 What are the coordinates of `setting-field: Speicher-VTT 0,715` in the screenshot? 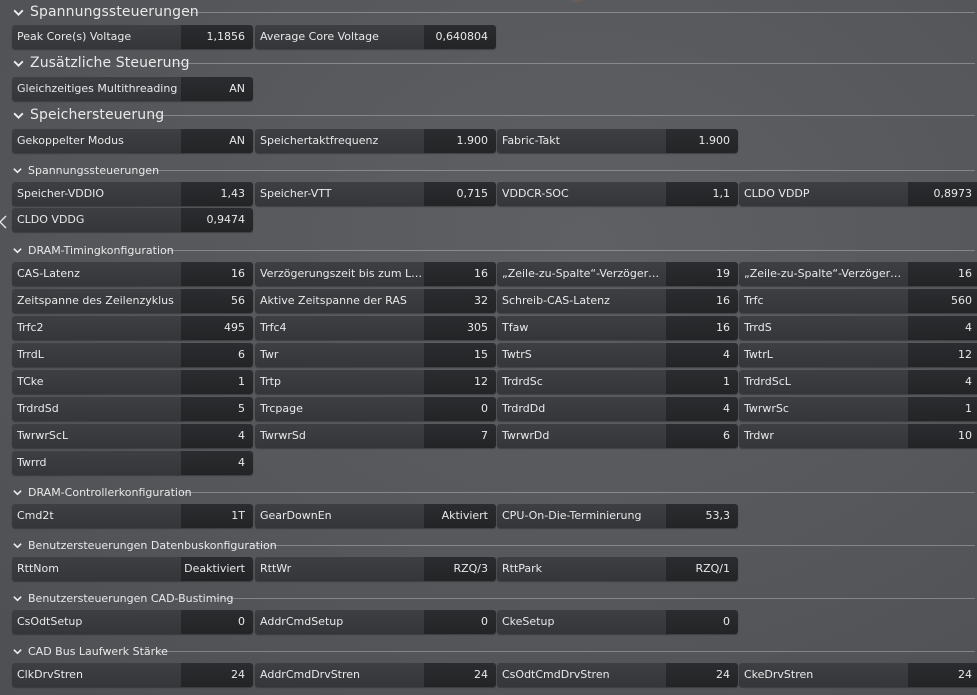 It's located at (375, 194).